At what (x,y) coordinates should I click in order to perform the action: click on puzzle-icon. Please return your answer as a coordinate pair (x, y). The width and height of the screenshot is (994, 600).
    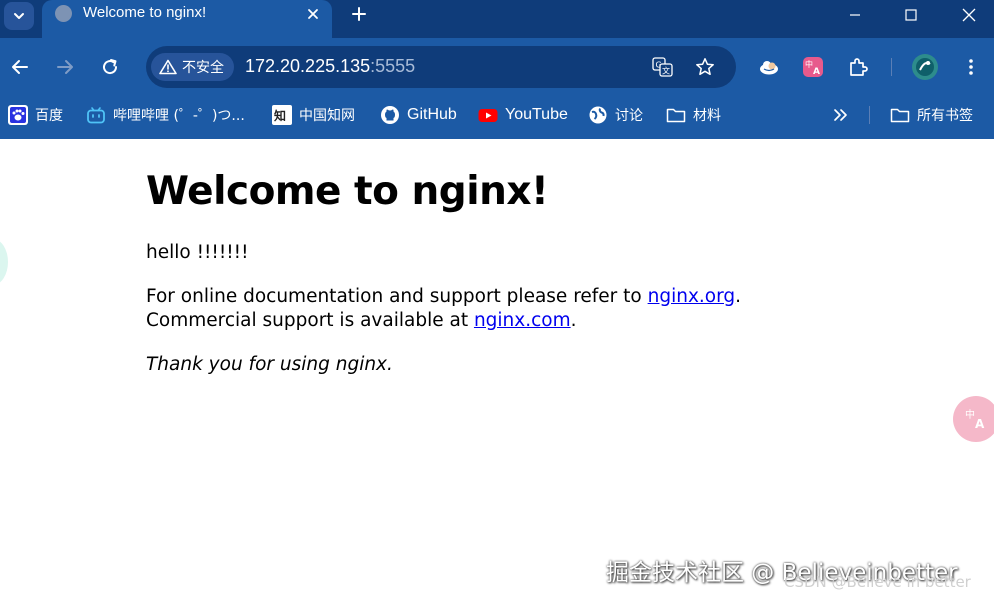
    Looking at the image, I should click on (859, 67).